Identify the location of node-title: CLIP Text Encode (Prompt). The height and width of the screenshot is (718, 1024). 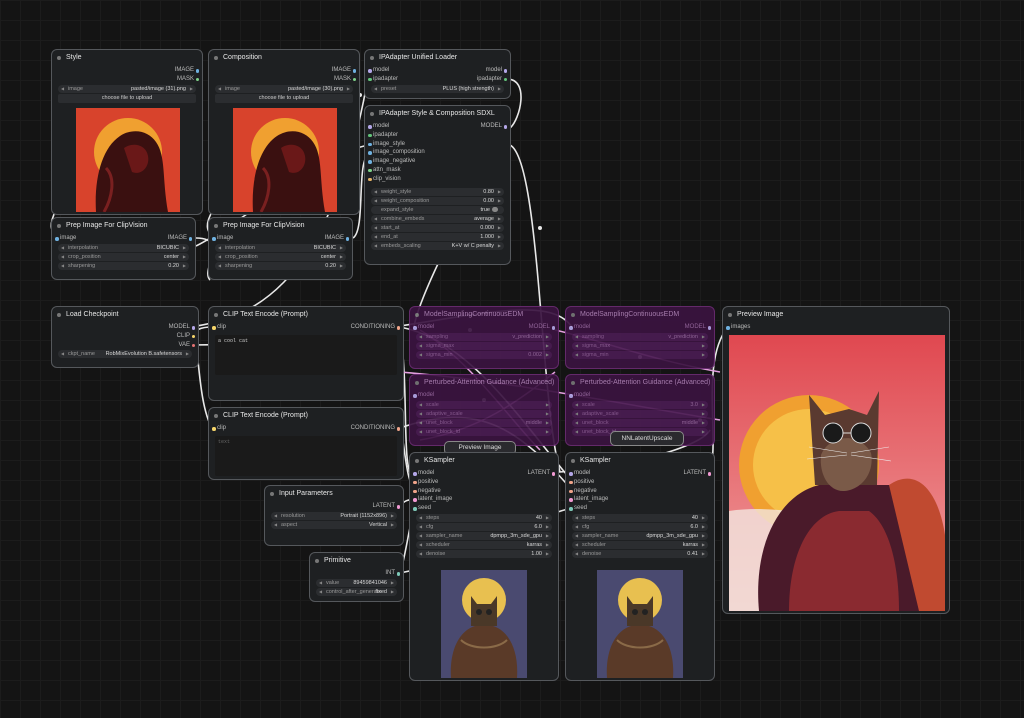
(306, 416).